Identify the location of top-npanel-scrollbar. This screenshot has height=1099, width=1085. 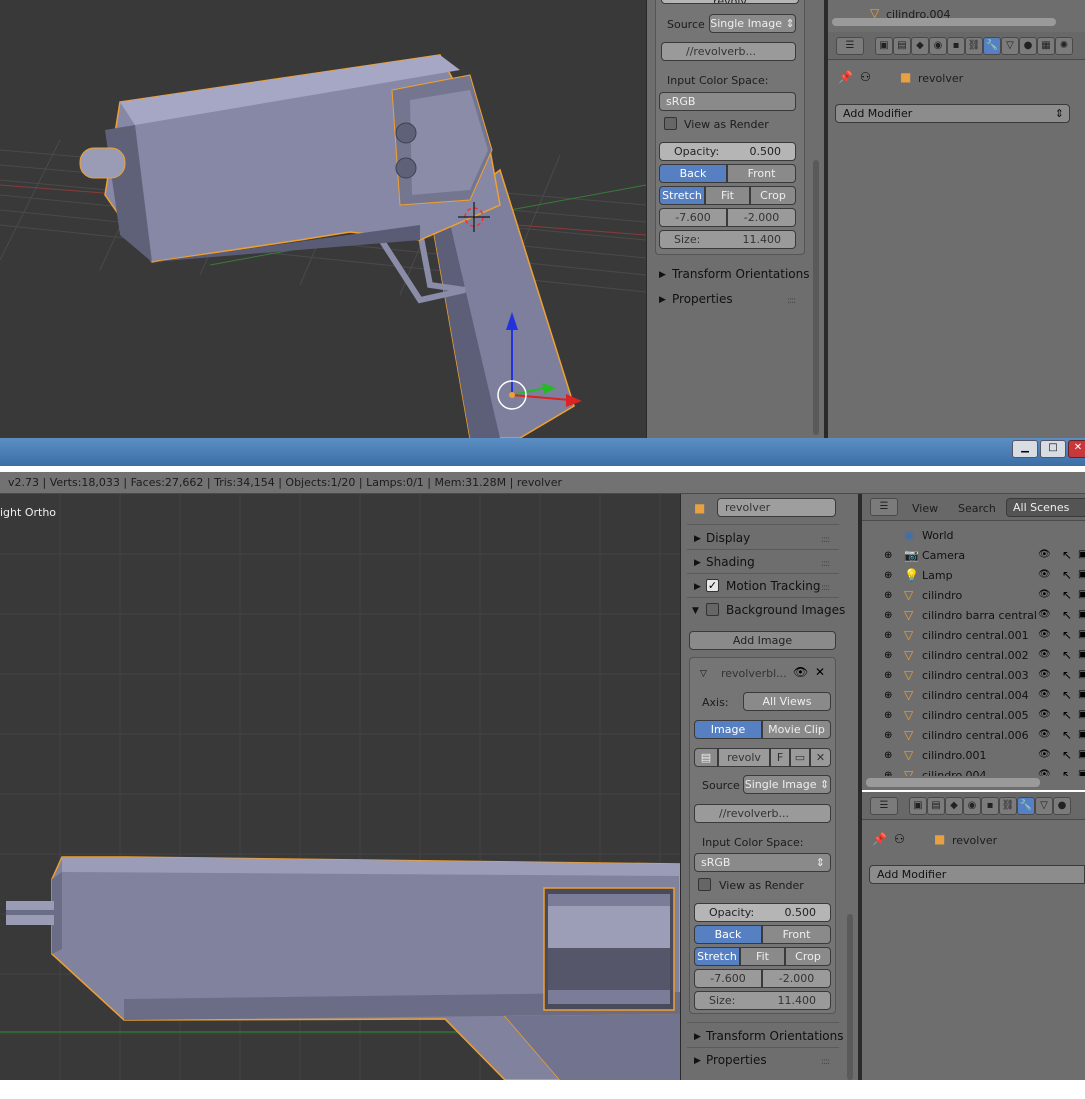
(816, 297).